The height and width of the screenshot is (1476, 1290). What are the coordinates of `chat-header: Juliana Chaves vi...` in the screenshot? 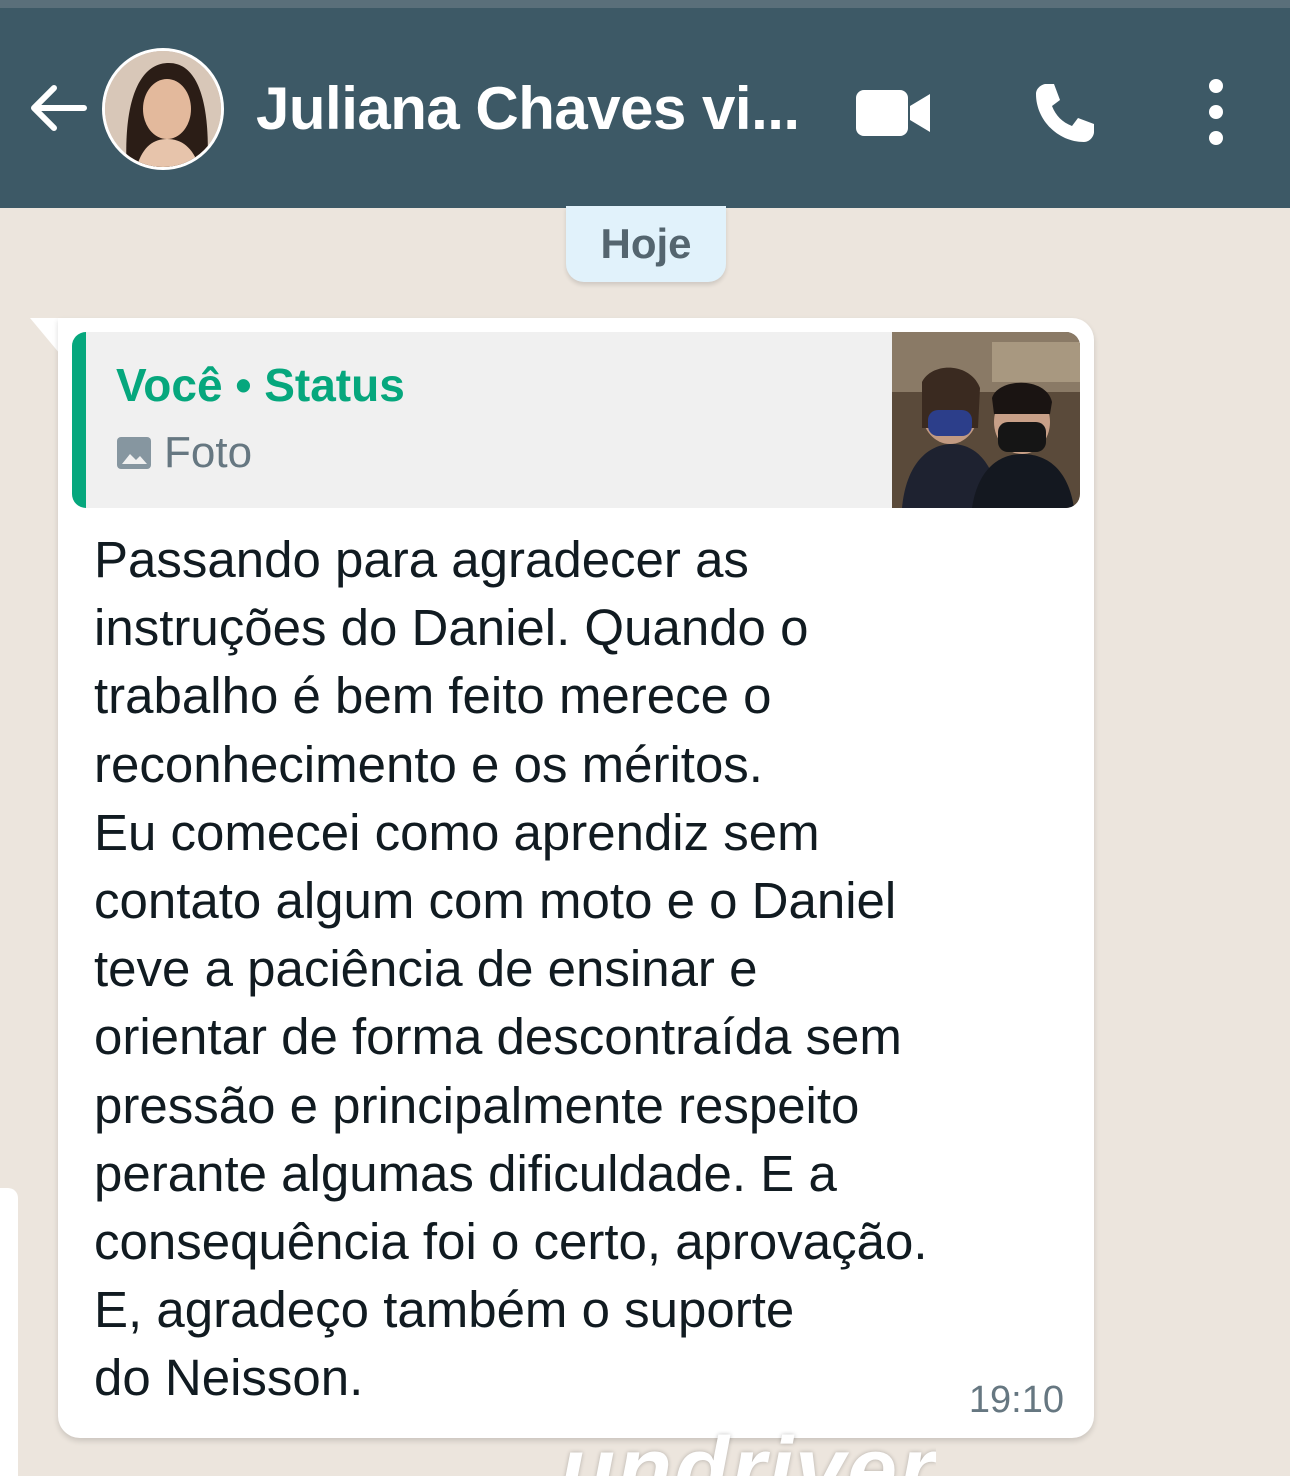 It's located at (645, 108).